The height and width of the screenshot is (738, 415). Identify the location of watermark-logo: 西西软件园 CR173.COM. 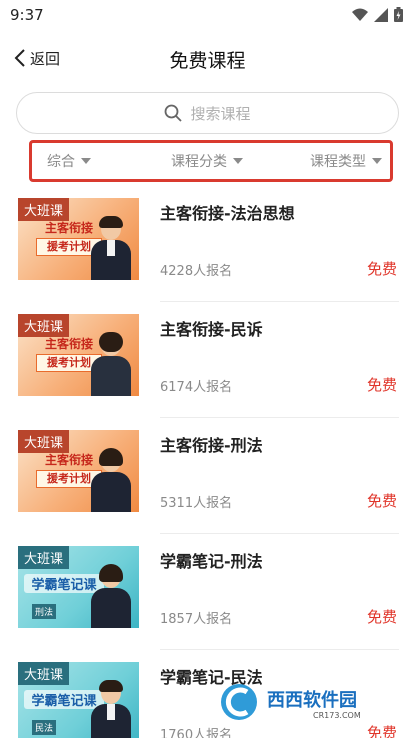
(308, 702).